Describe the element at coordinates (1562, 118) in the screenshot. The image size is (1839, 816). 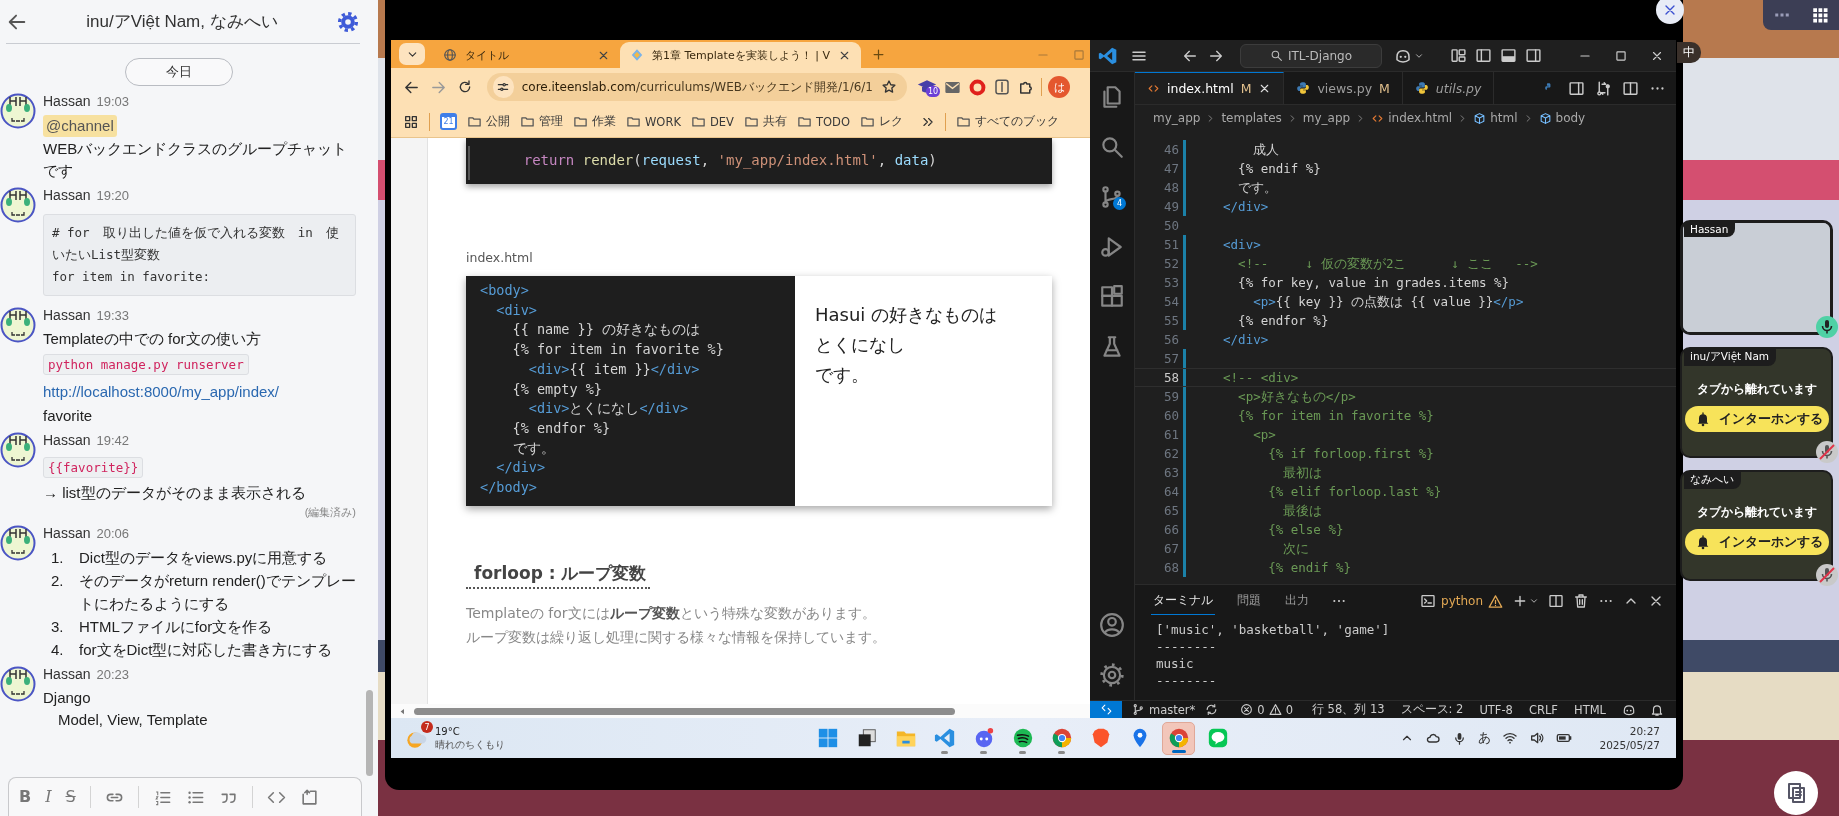
I see `breadcrumb-item: body` at that location.